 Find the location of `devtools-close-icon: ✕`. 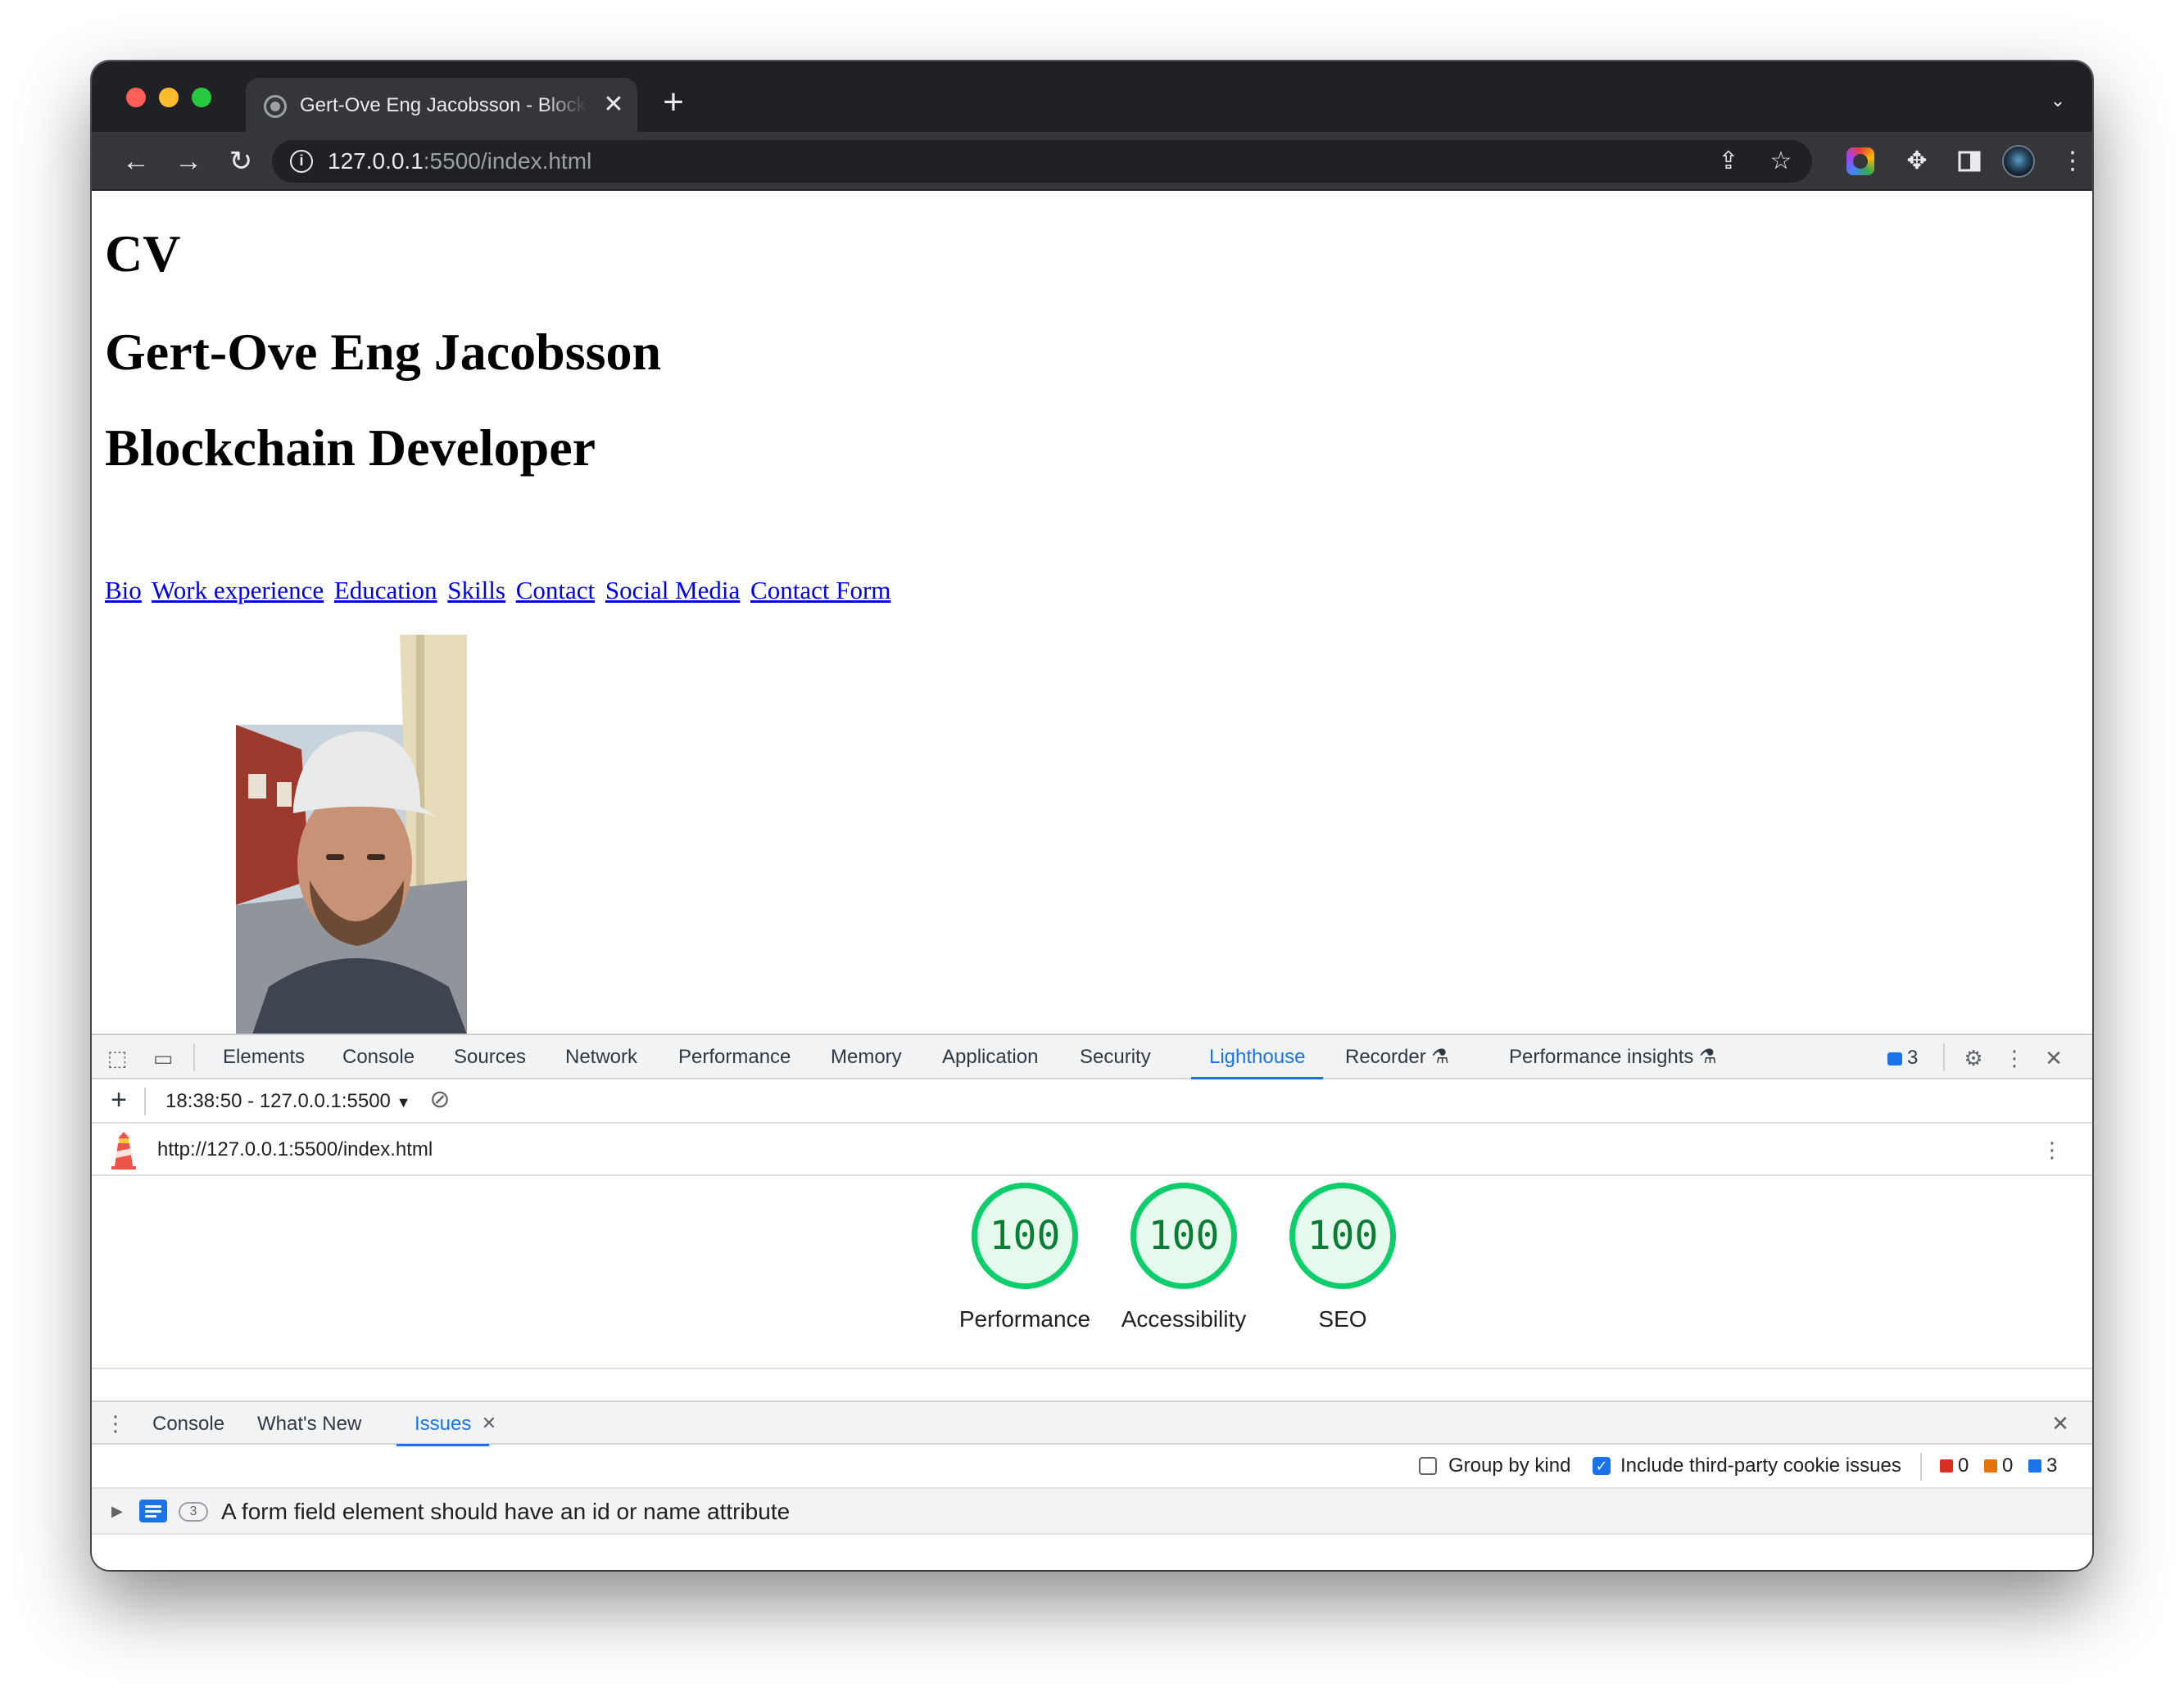

devtools-close-icon: ✕ is located at coordinates (2053, 1058).